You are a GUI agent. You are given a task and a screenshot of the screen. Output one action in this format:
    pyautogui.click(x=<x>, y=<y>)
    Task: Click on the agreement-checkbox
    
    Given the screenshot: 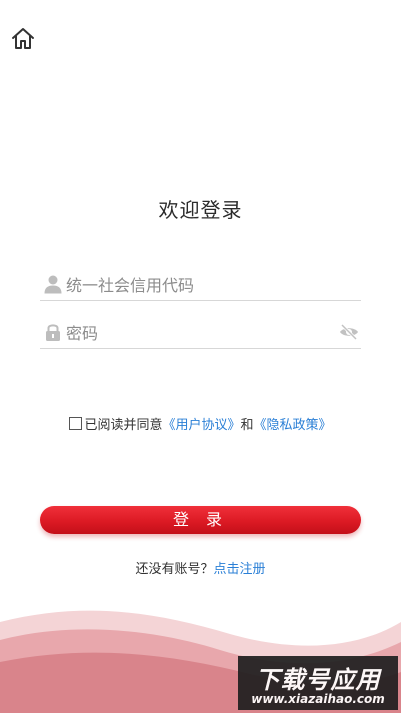 What is the action you would take?
    pyautogui.click(x=76, y=423)
    